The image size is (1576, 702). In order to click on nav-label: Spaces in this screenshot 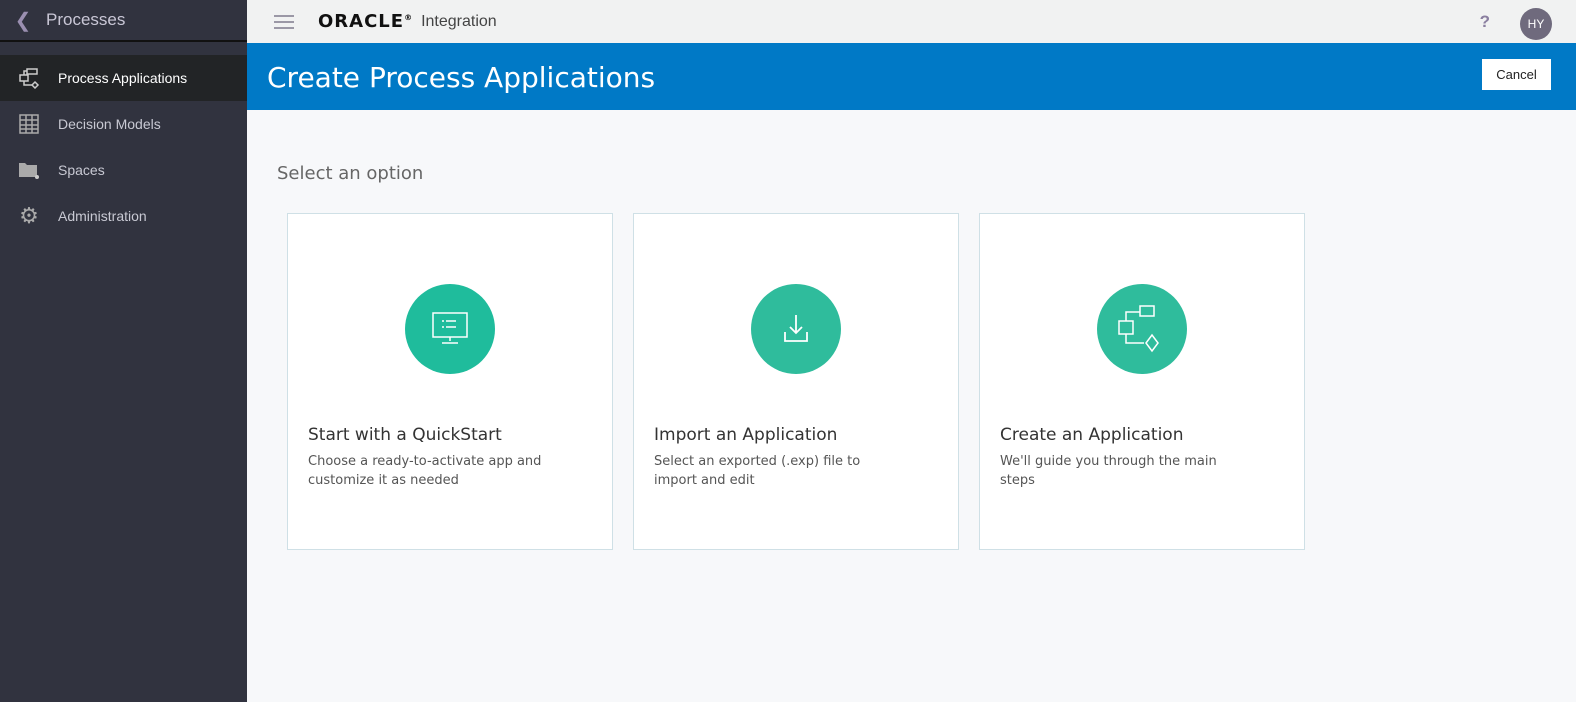, I will do `click(81, 170)`.